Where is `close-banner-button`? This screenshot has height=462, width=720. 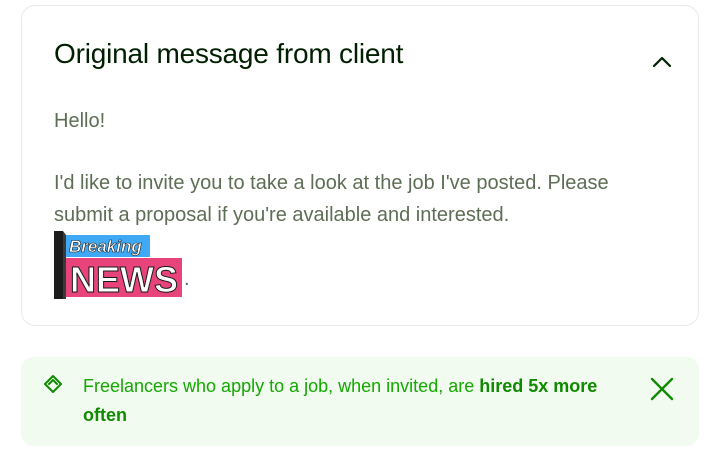 close-banner-button is located at coordinates (662, 389).